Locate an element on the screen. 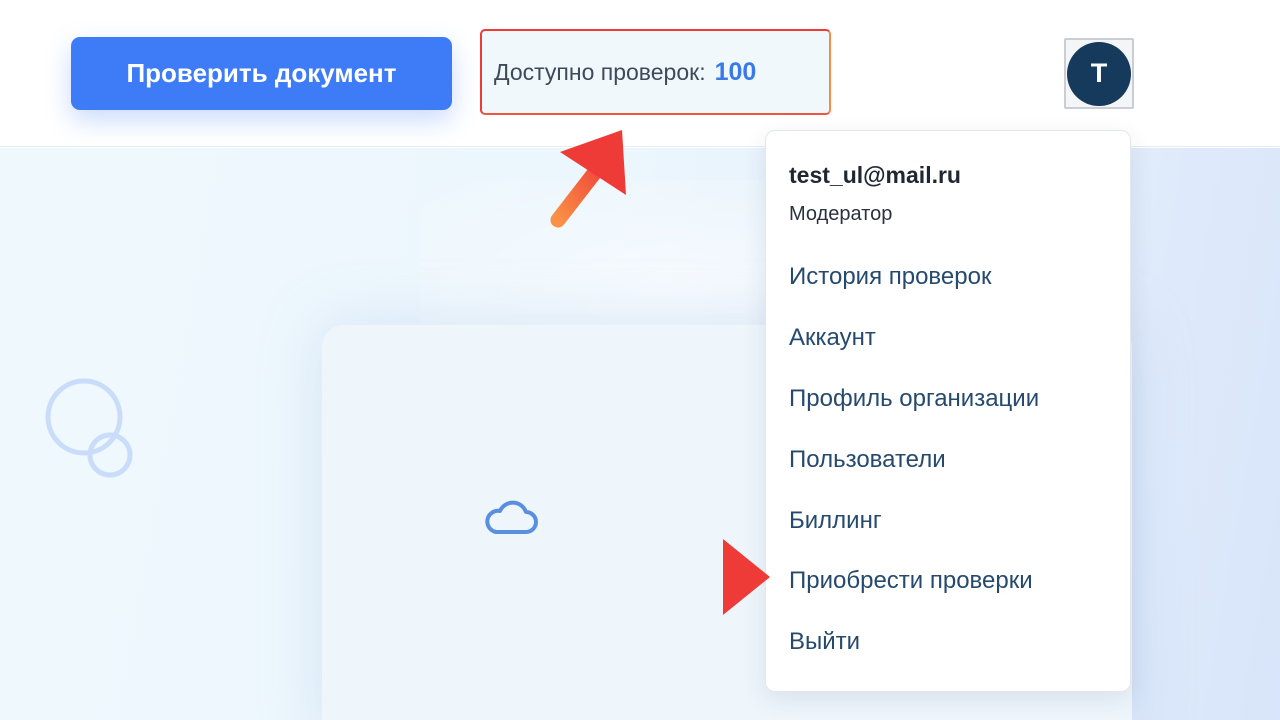  menu-item-organization-profile: Профиль организации is located at coordinates (914, 399).